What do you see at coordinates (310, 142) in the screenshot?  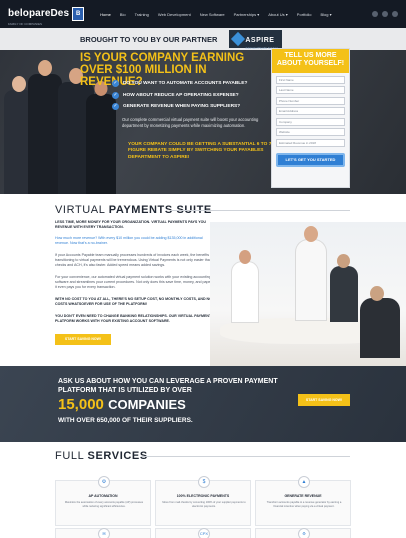 I see `revenue-field: Estimated Revenue in 2018` at bounding box center [310, 142].